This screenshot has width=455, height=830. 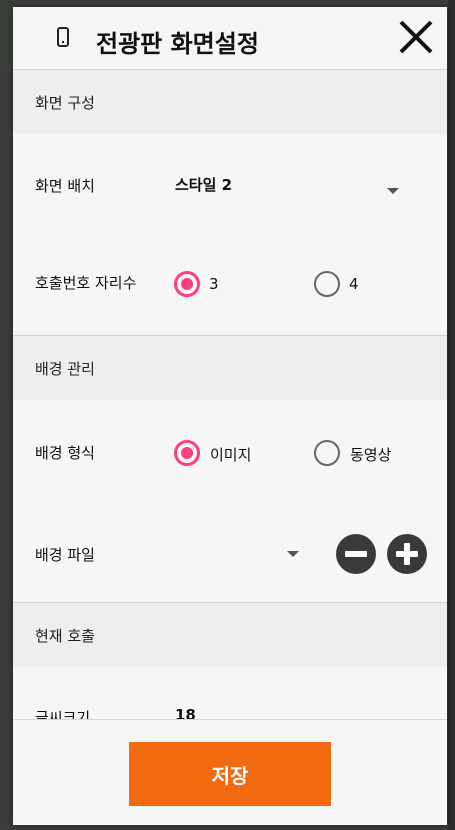 I want to click on section-header-background: 배경 관리, so click(x=230, y=368).